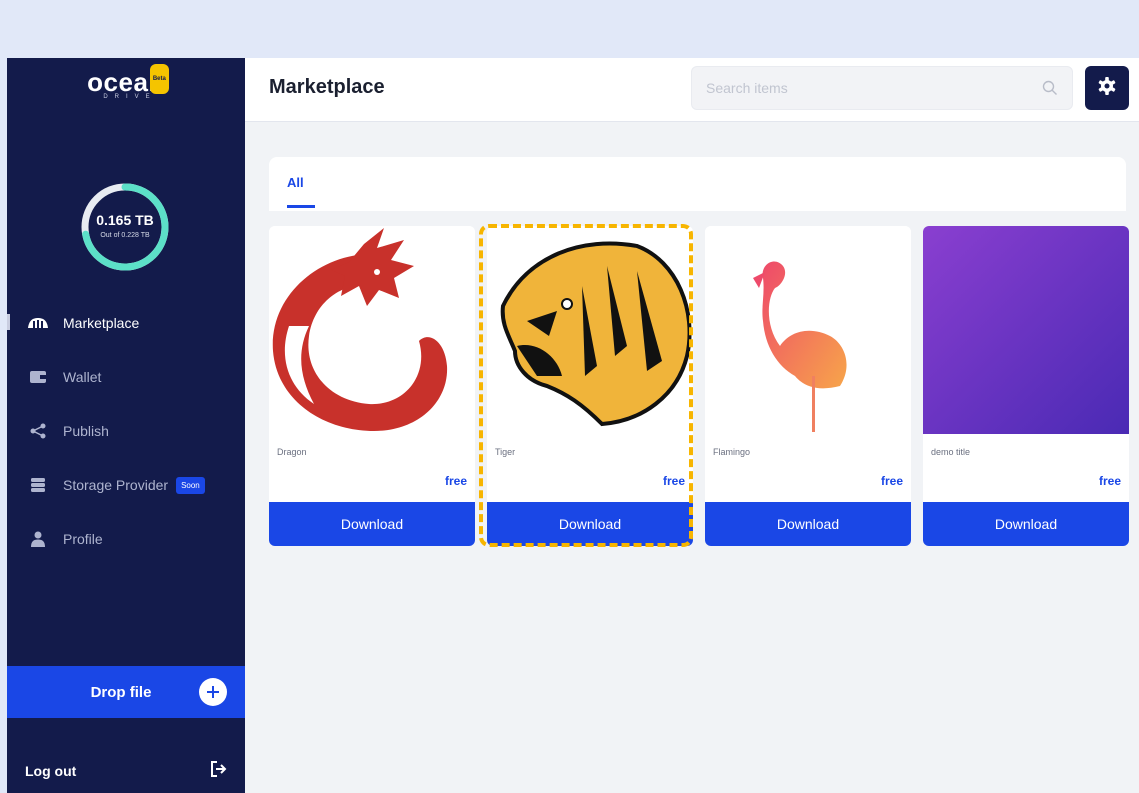 This screenshot has width=1139, height=793. Describe the element at coordinates (213, 692) in the screenshot. I see `plus-icon` at that location.